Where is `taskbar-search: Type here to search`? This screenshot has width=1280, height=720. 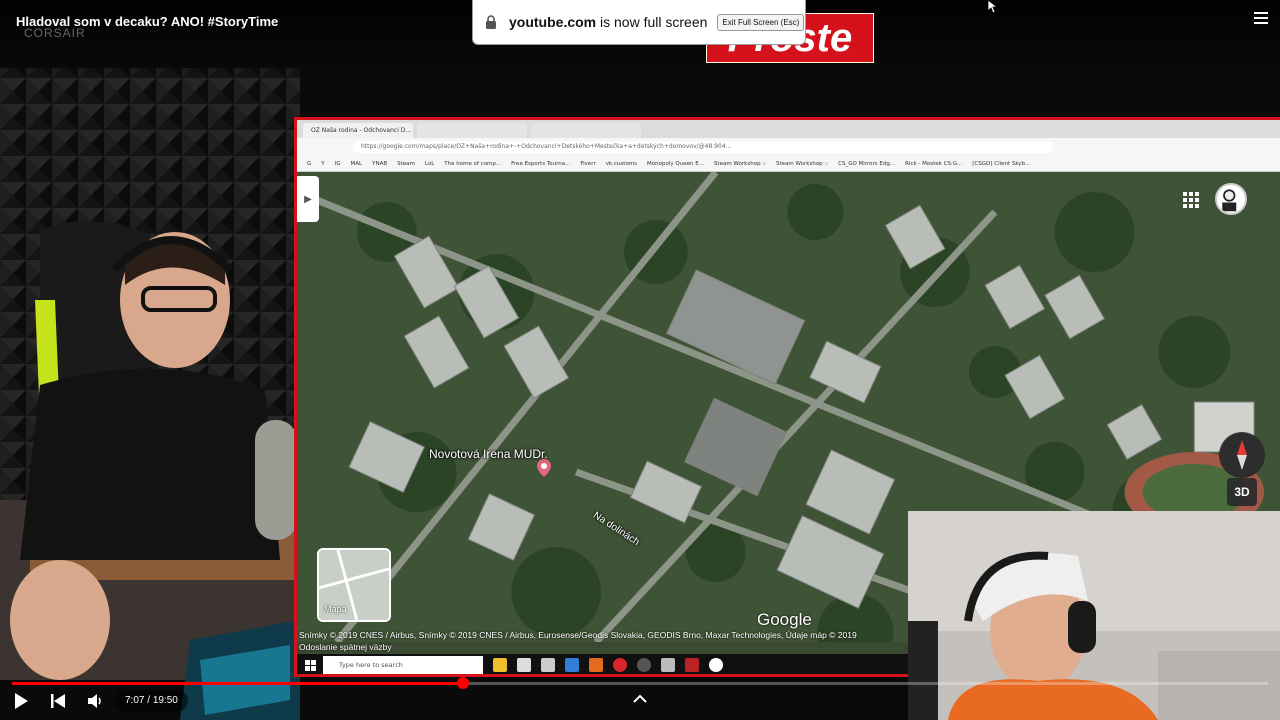
taskbar-search: Type here to search is located at coordinates (403, 665).